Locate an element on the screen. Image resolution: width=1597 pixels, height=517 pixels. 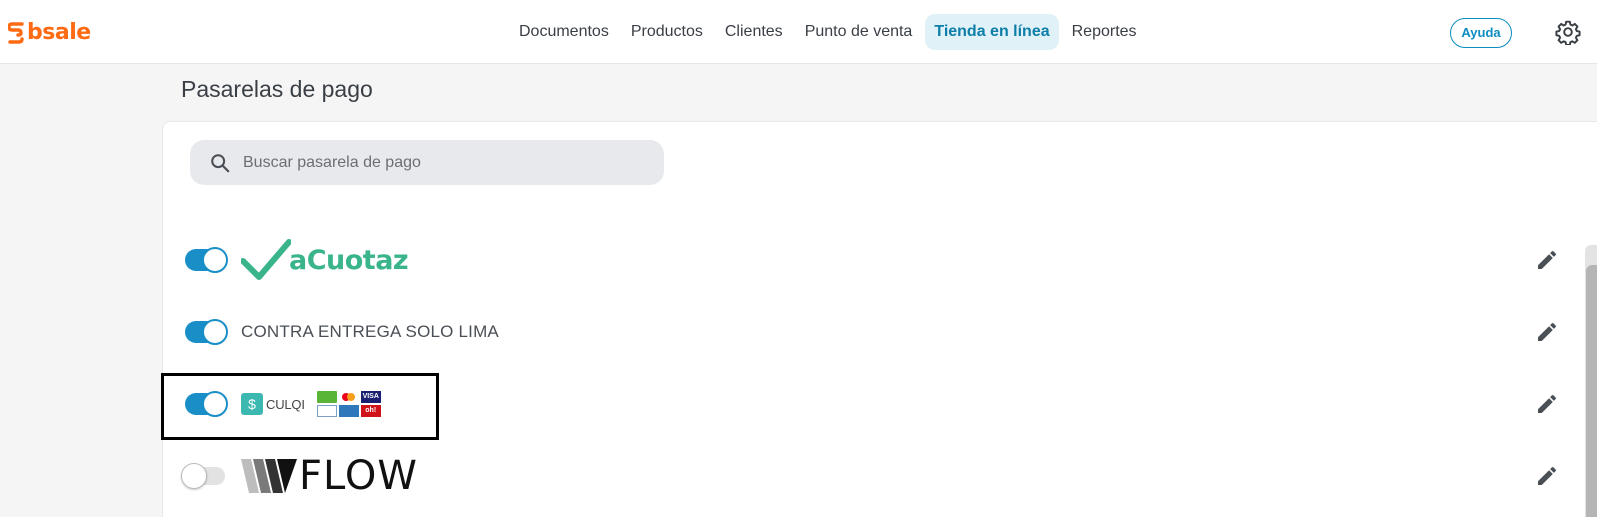
nav-item-productos: Productos is located at coordinates (667, 32).